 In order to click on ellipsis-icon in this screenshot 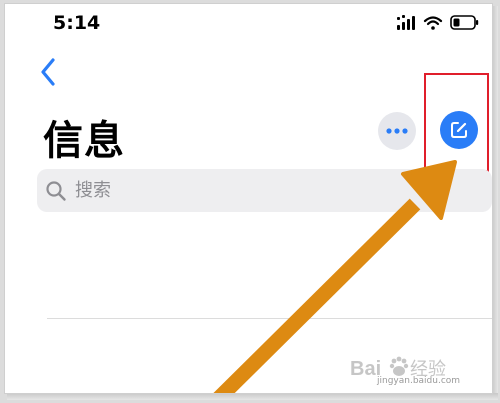, I will do `click(397, 131)`.